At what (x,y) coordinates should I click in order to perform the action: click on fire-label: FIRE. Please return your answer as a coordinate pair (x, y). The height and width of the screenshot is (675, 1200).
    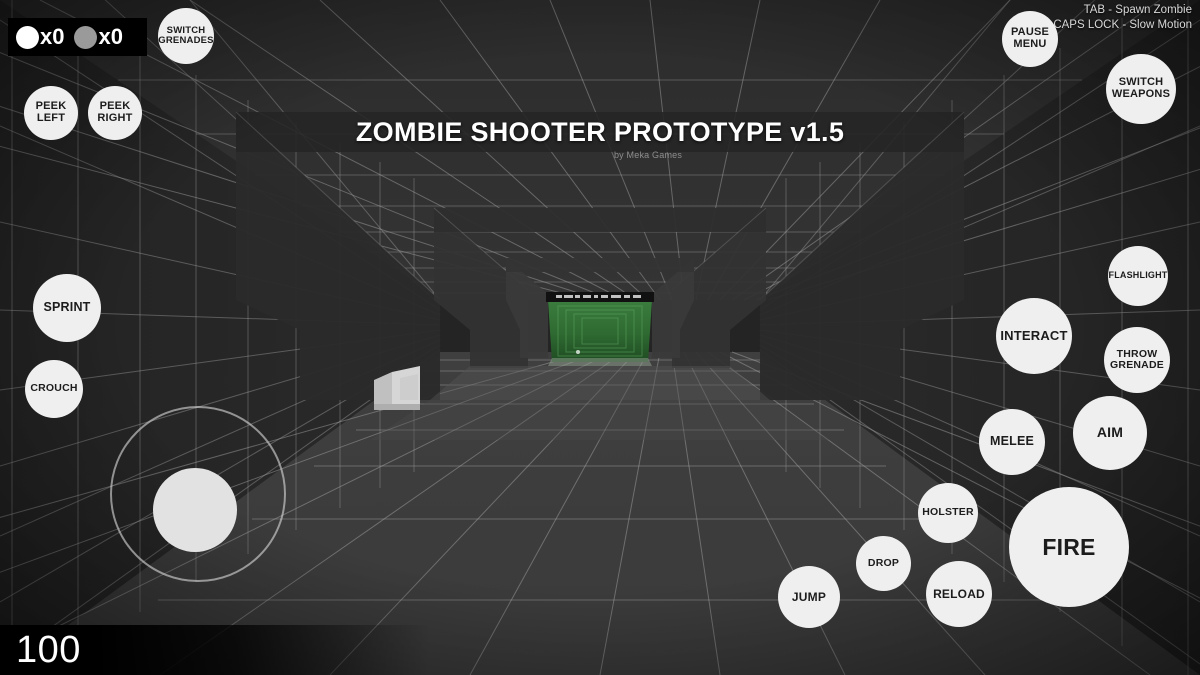
    Looking at the image, I should click on (1069, 546).